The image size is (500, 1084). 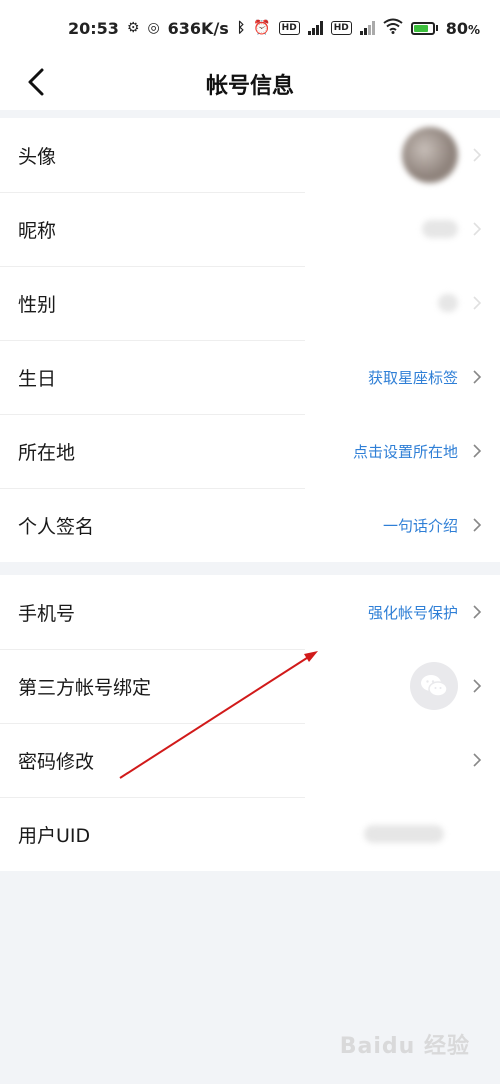 I want to click on battery-icon, so click(x=424, y=28).